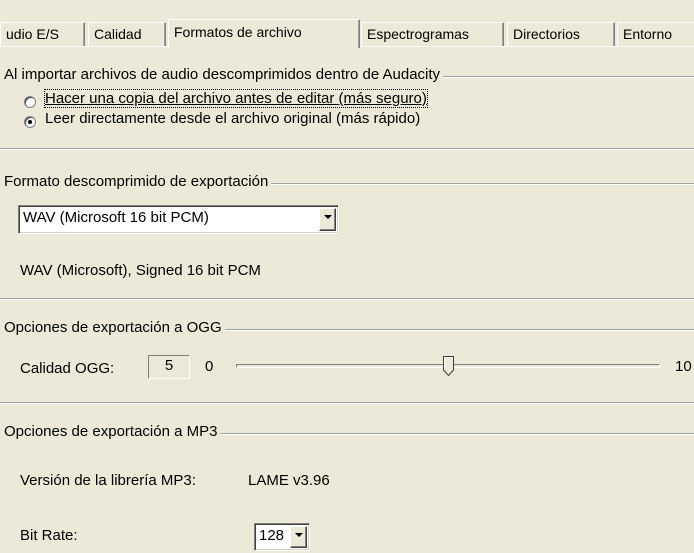 The image size is (694, 553). I want to click on radio-selected-dot, so click(30, 122).